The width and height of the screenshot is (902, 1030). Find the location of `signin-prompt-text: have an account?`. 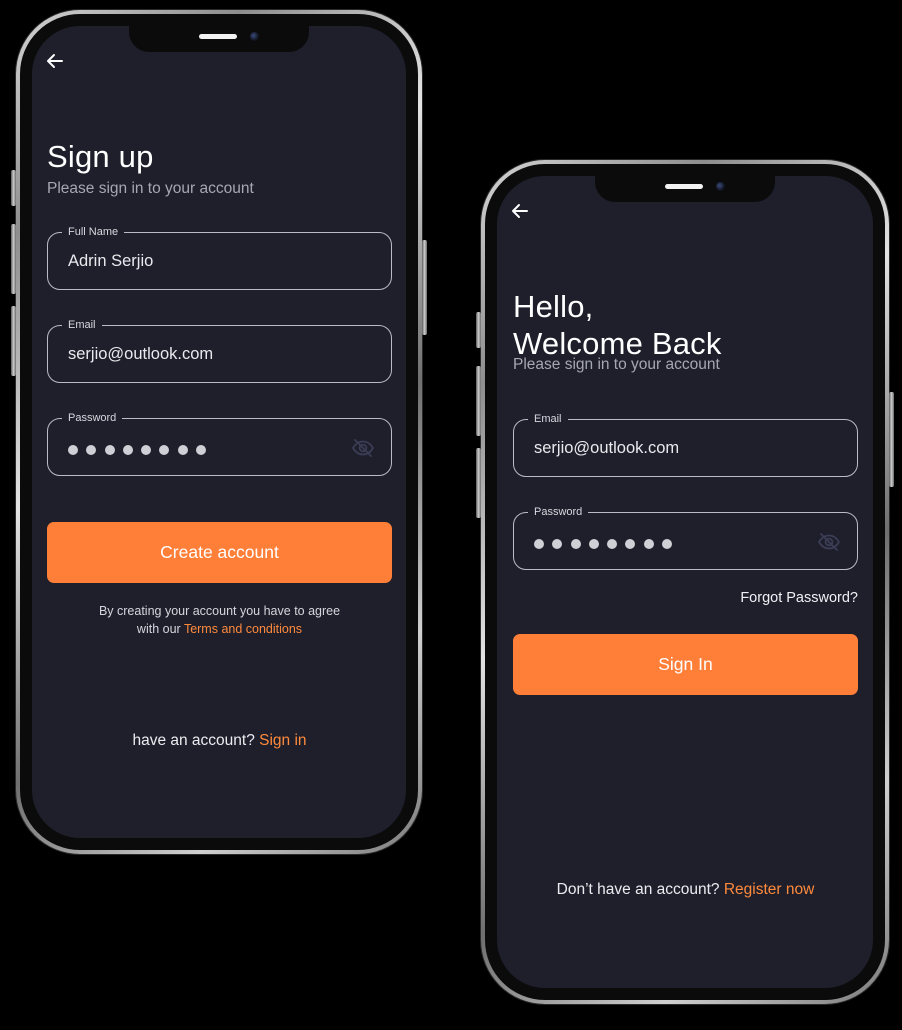

signin-prompt-text: have an account? is located at coordinates (196, 740).